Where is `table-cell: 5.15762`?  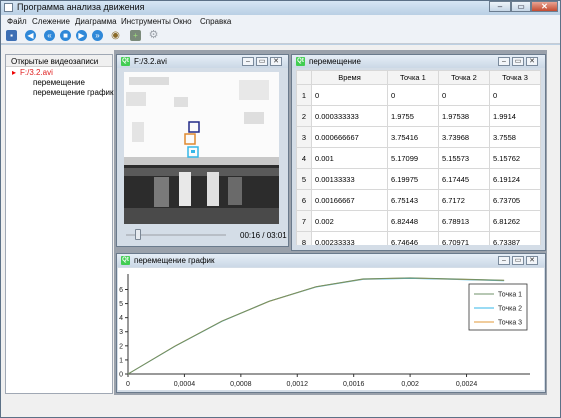 table-cell: 5.15762 is located at coordinates (514, 158).